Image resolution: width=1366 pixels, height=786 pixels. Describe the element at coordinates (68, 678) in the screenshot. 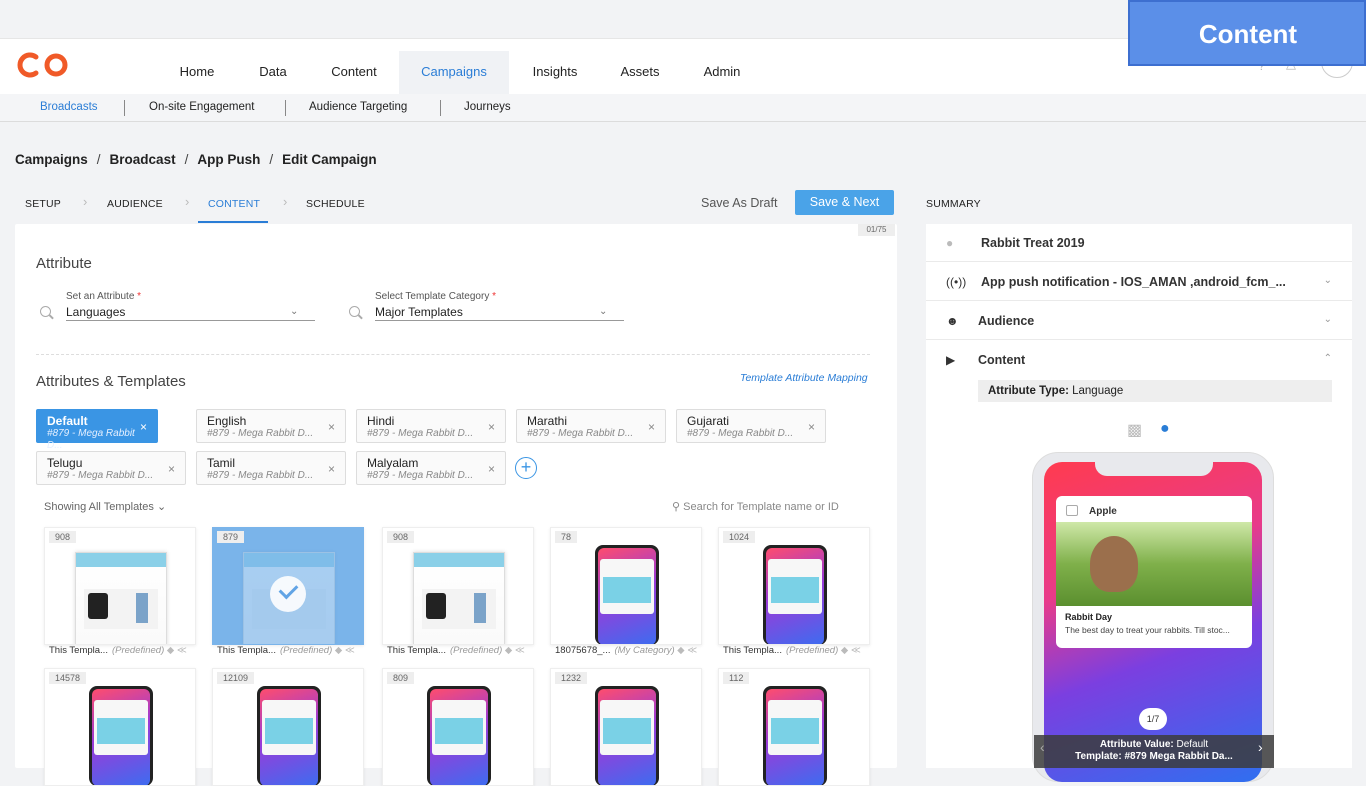

I see `template-id: 14578` at that location.